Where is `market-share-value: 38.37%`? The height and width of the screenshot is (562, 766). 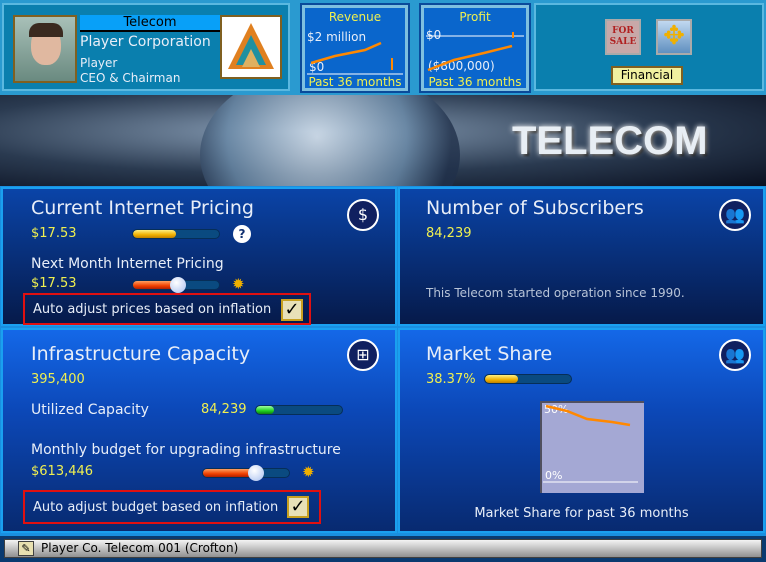 market-share-value: 38.37% is located at coordinates (451, 379).